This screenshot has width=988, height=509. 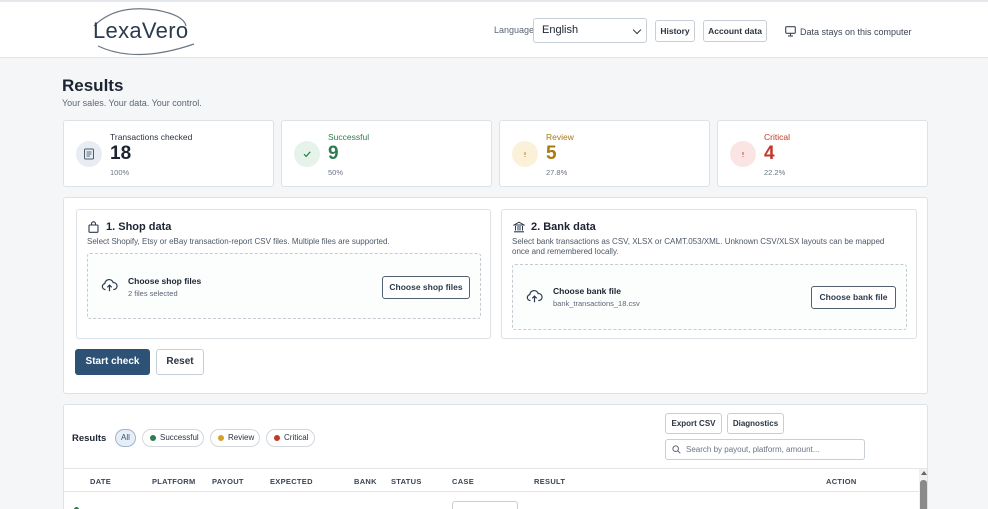 What do you see at coordinates (822, 153) in the screenshot?
I see `stat-card-critical: Critical 4 22.2%` at bounding box center [822, 153].